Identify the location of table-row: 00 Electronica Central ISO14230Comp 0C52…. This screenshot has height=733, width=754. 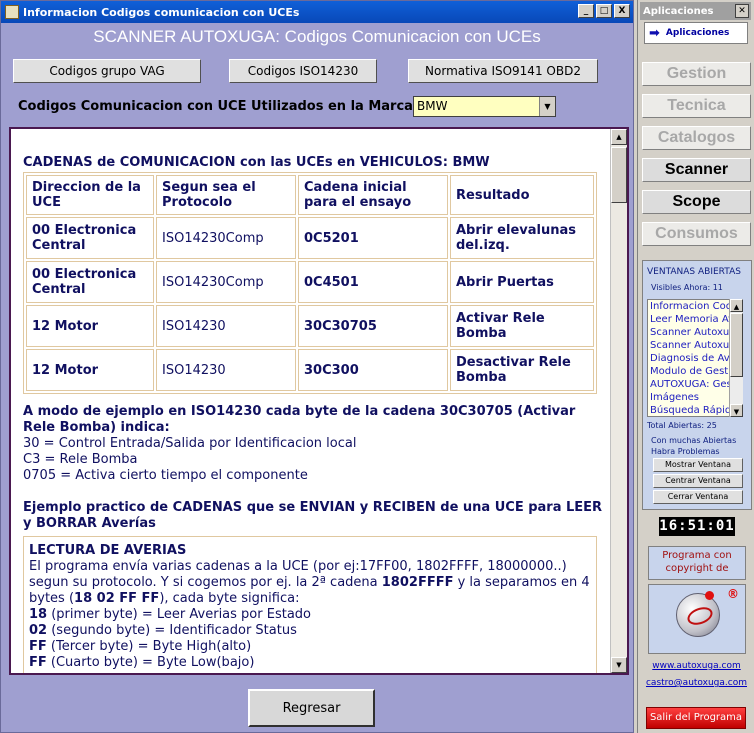
(310, 238).